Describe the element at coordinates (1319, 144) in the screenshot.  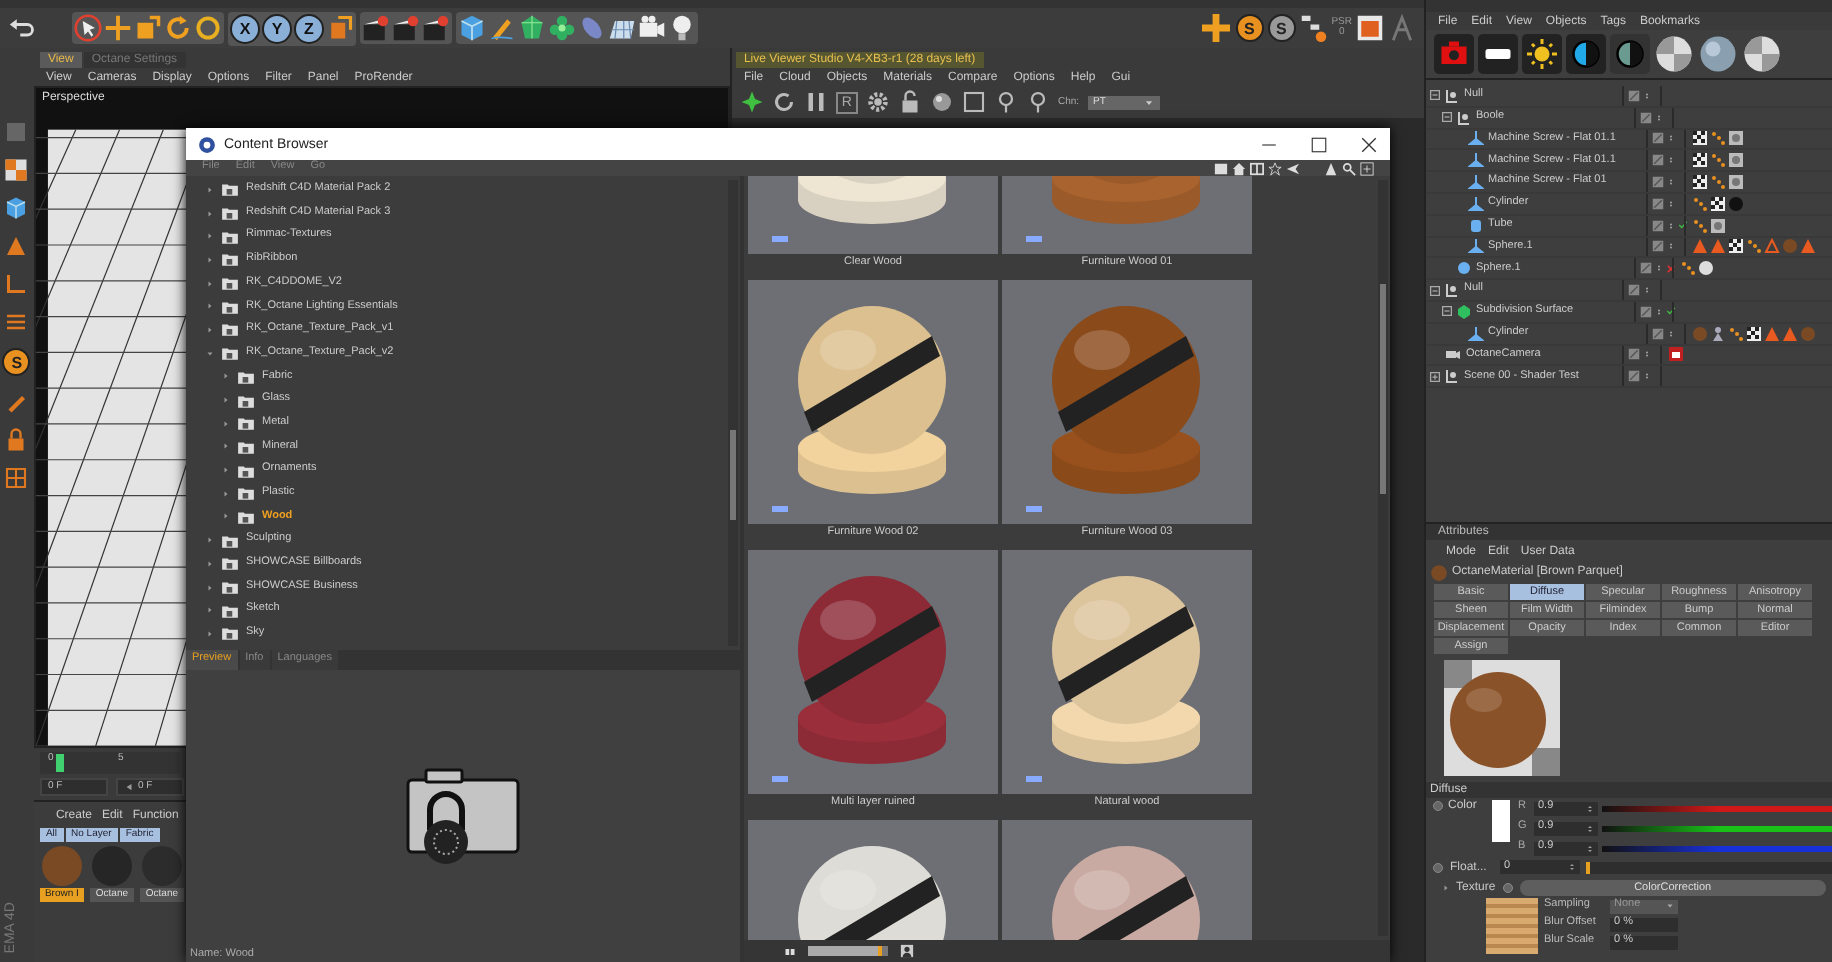
I see `maximize-icon` at that location.